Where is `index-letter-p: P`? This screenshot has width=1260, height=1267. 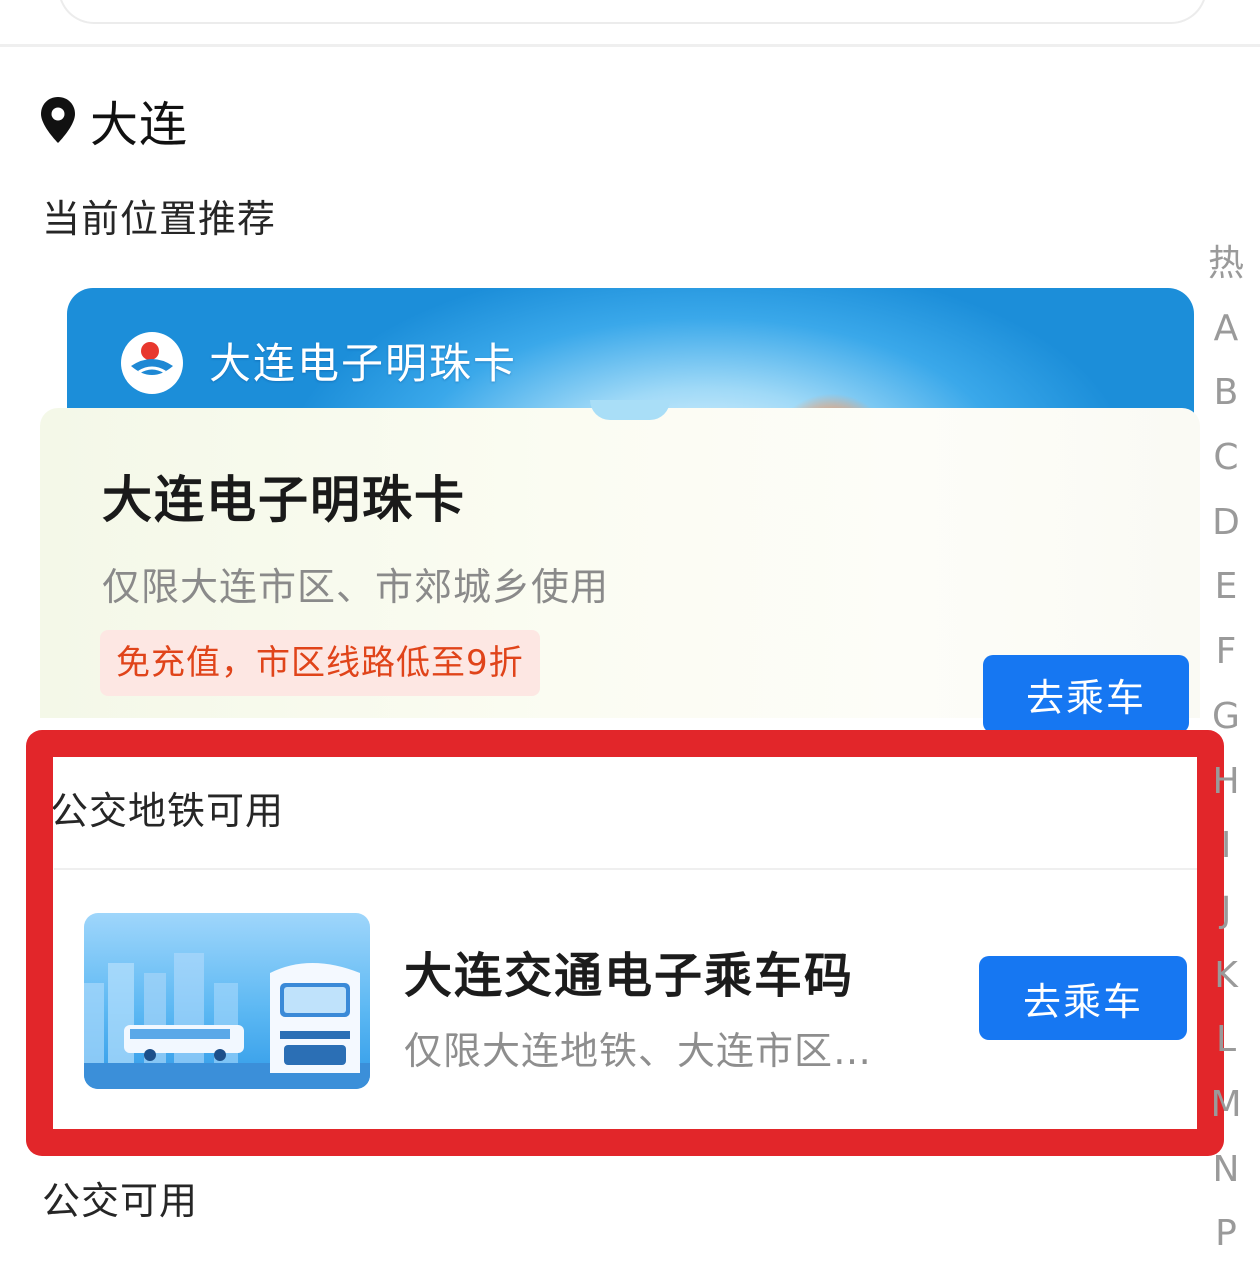
index-letter-p: P is located at coordinates (1226, 1234).